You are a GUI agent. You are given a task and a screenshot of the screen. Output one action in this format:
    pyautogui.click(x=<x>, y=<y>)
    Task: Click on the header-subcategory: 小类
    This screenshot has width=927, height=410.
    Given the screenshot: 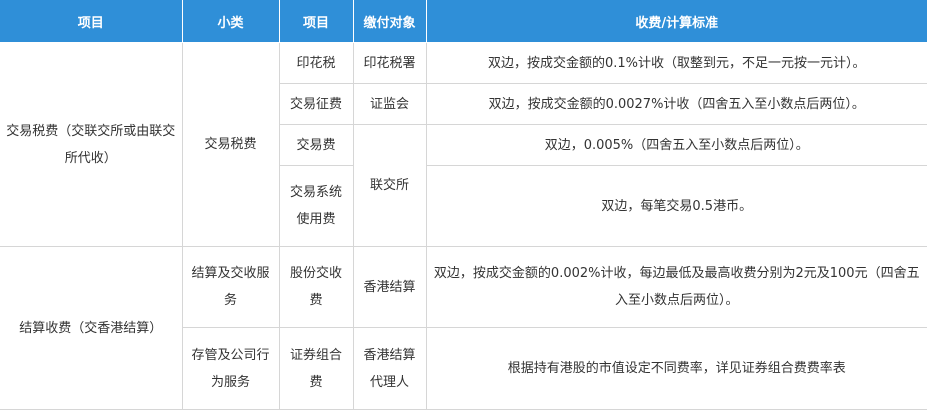 What is the action you would take?
    pyautogui.click(x=230, y=21)
    